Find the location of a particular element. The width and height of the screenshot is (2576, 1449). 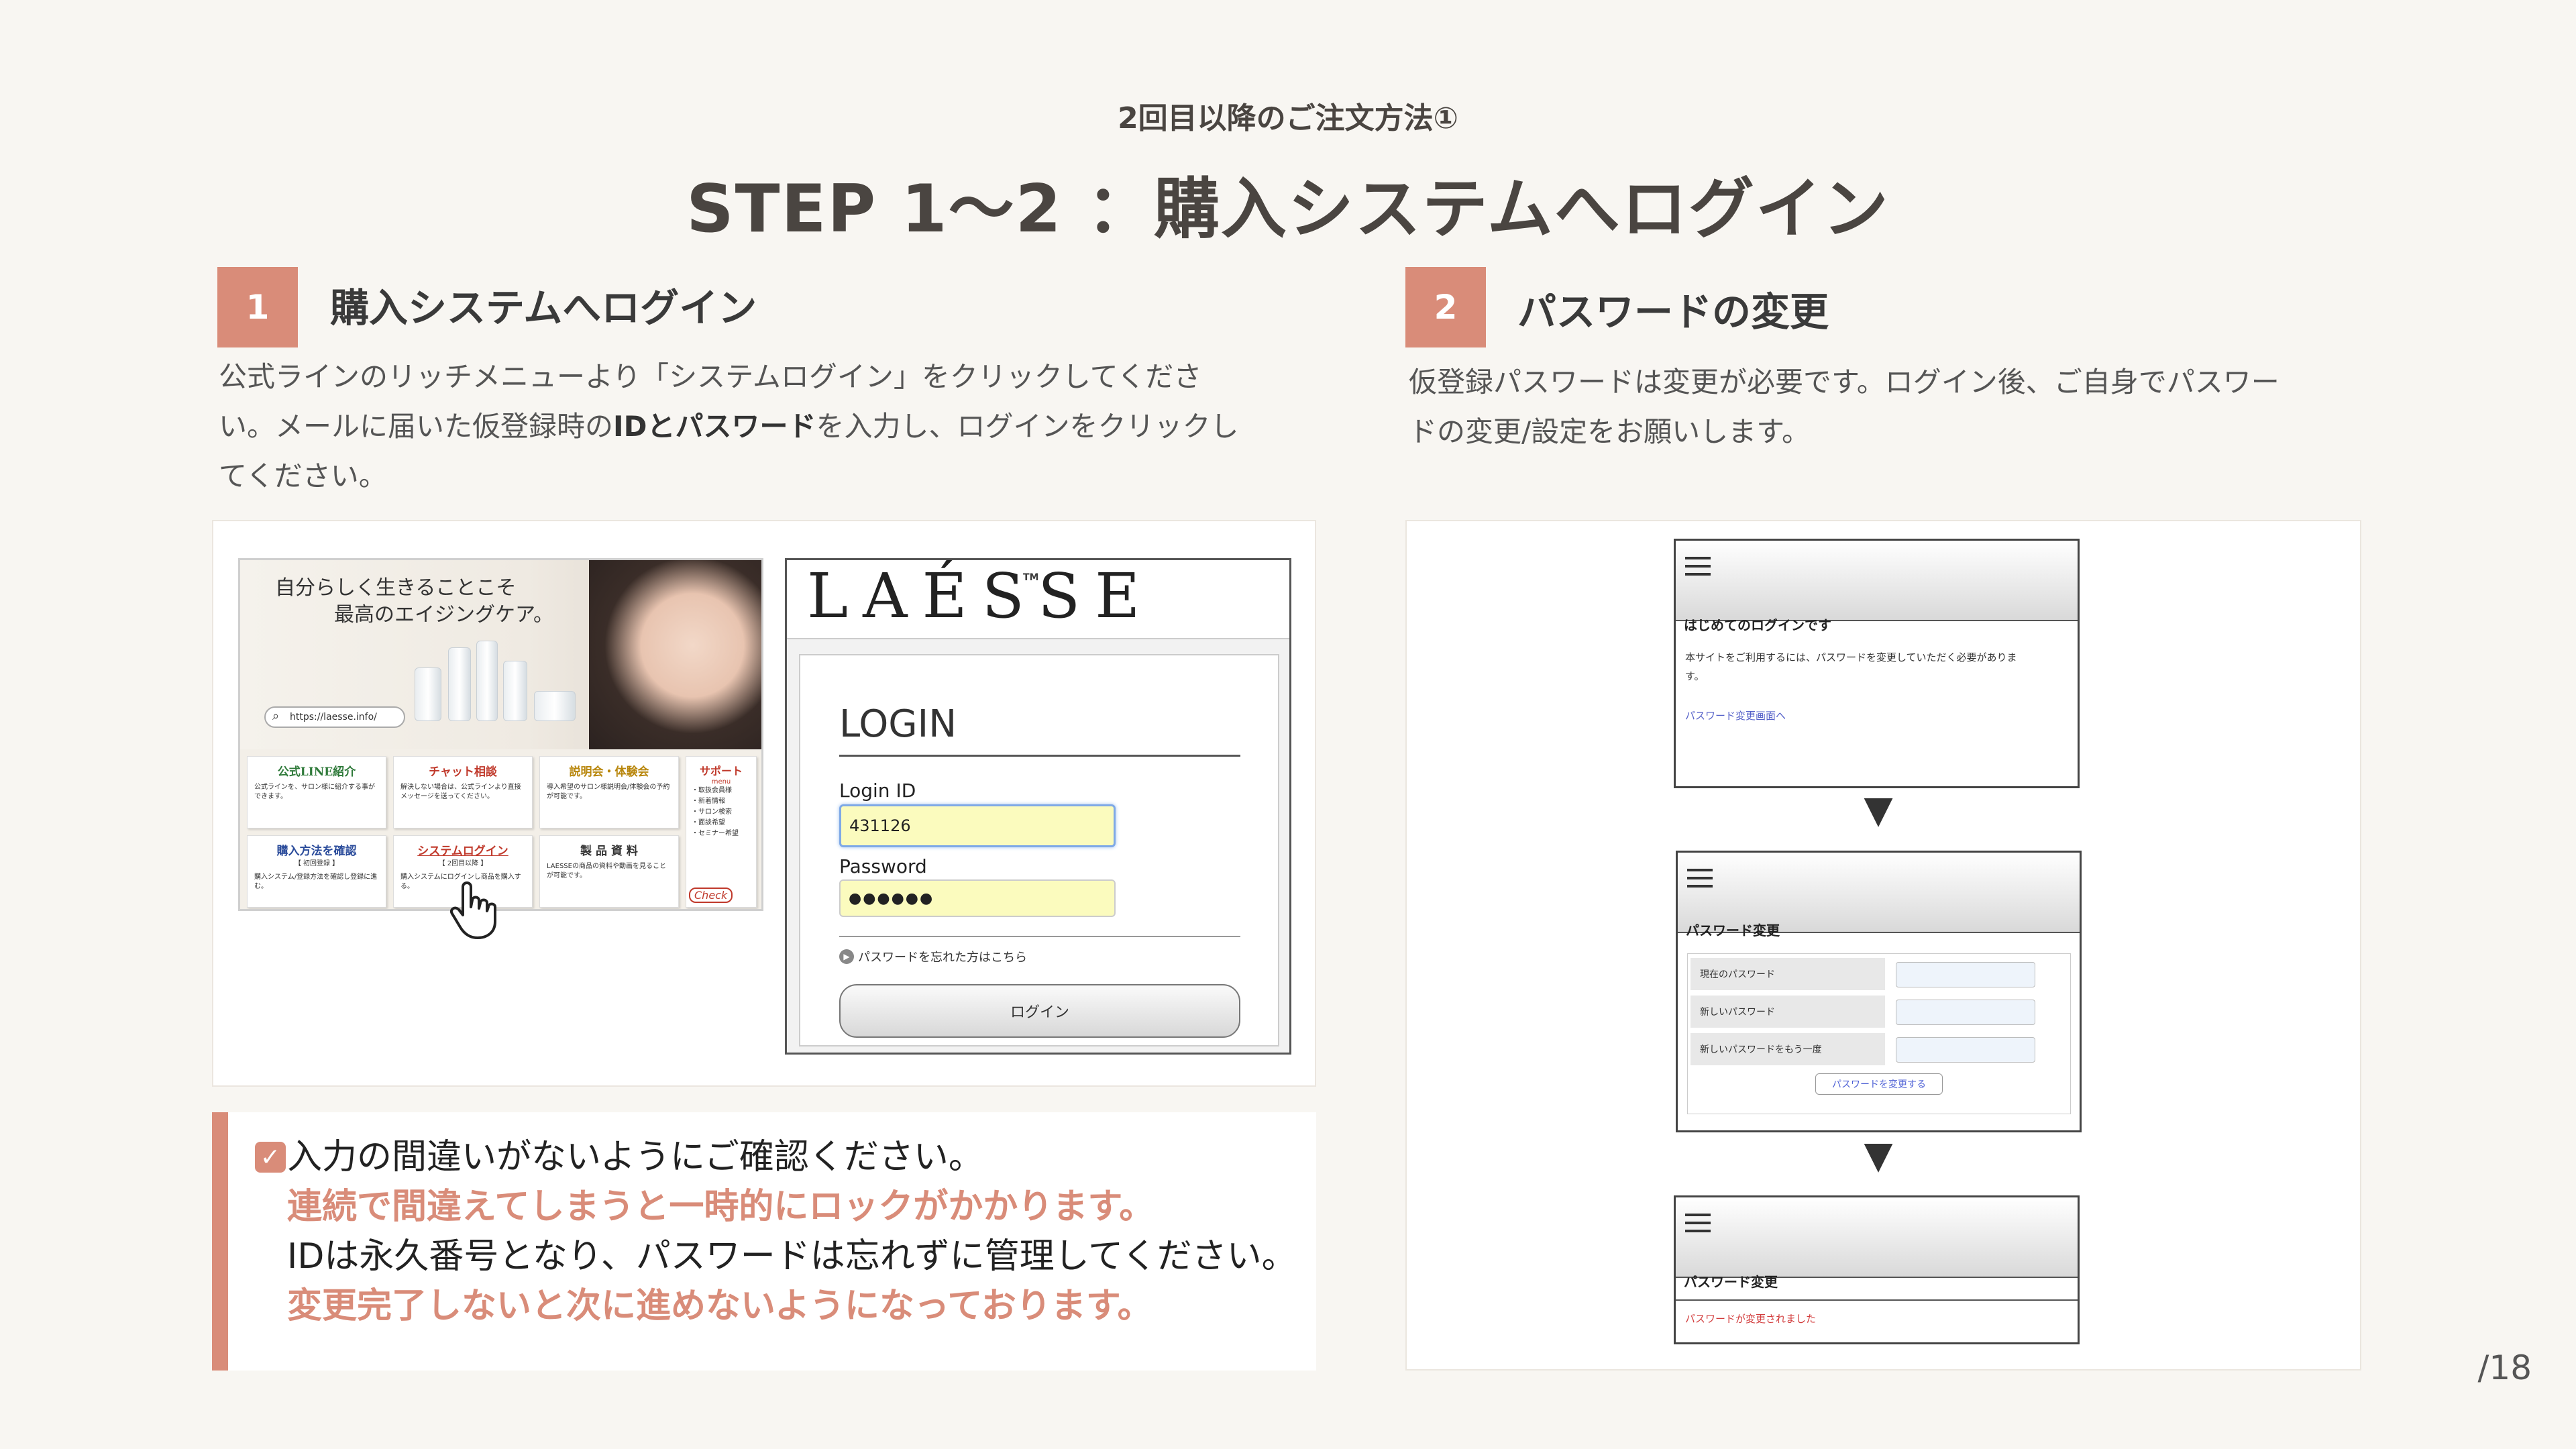

password-change-title: パスワード変更 is located at coordinates (1733, 930).